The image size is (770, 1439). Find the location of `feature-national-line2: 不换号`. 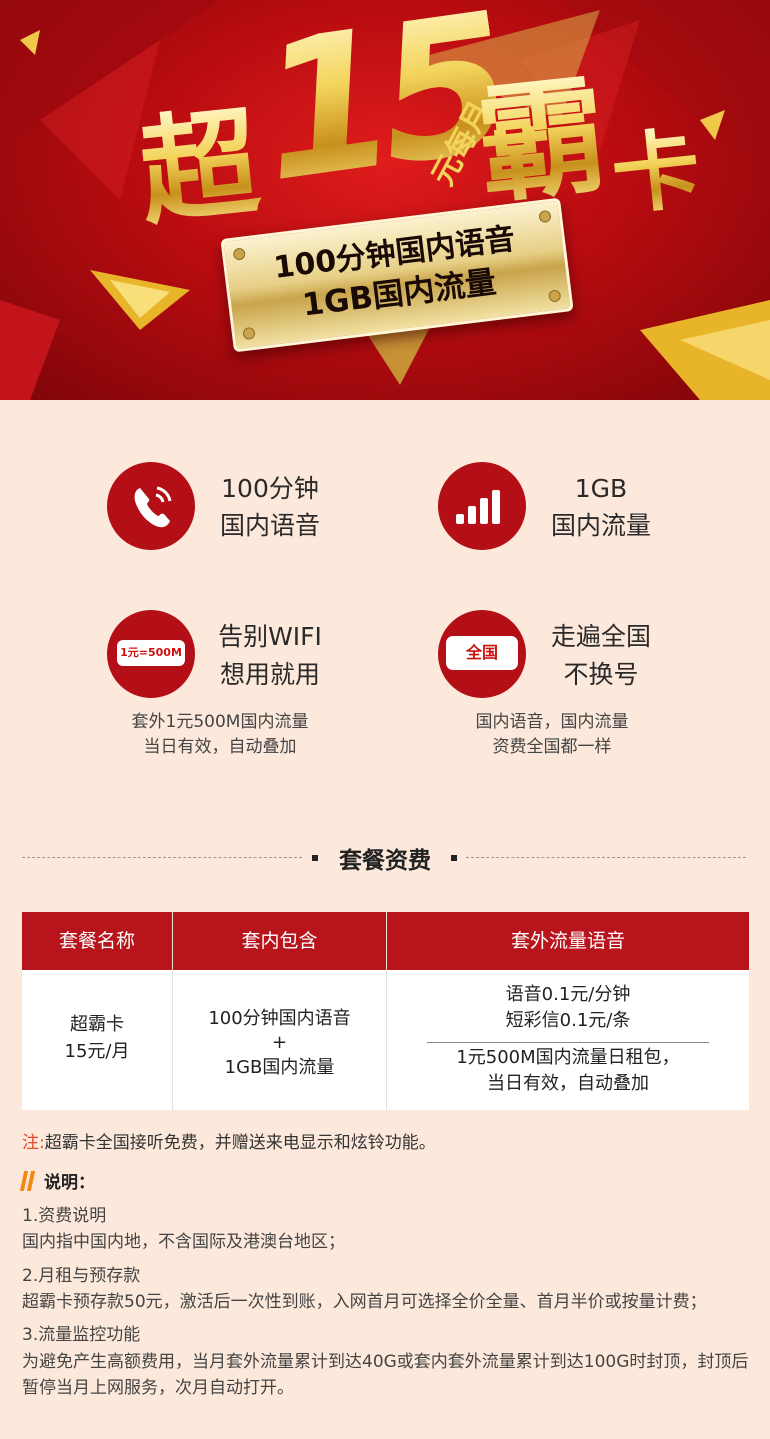

feature-national-line2: 不换号 is located at coordinates (601, 674).